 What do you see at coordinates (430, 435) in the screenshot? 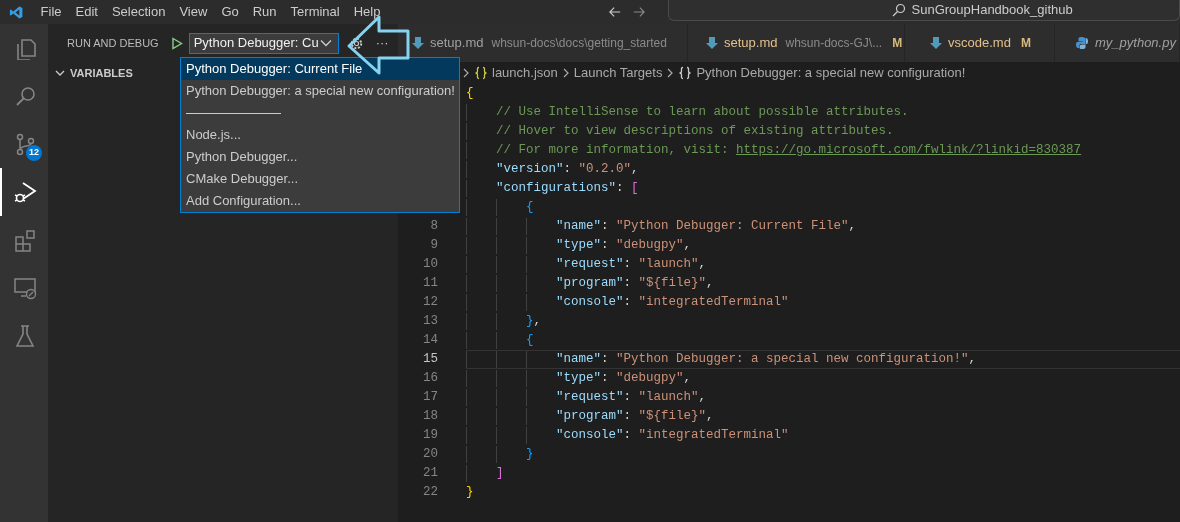
I see `line-number: 19` at bounding box center [430, 435].